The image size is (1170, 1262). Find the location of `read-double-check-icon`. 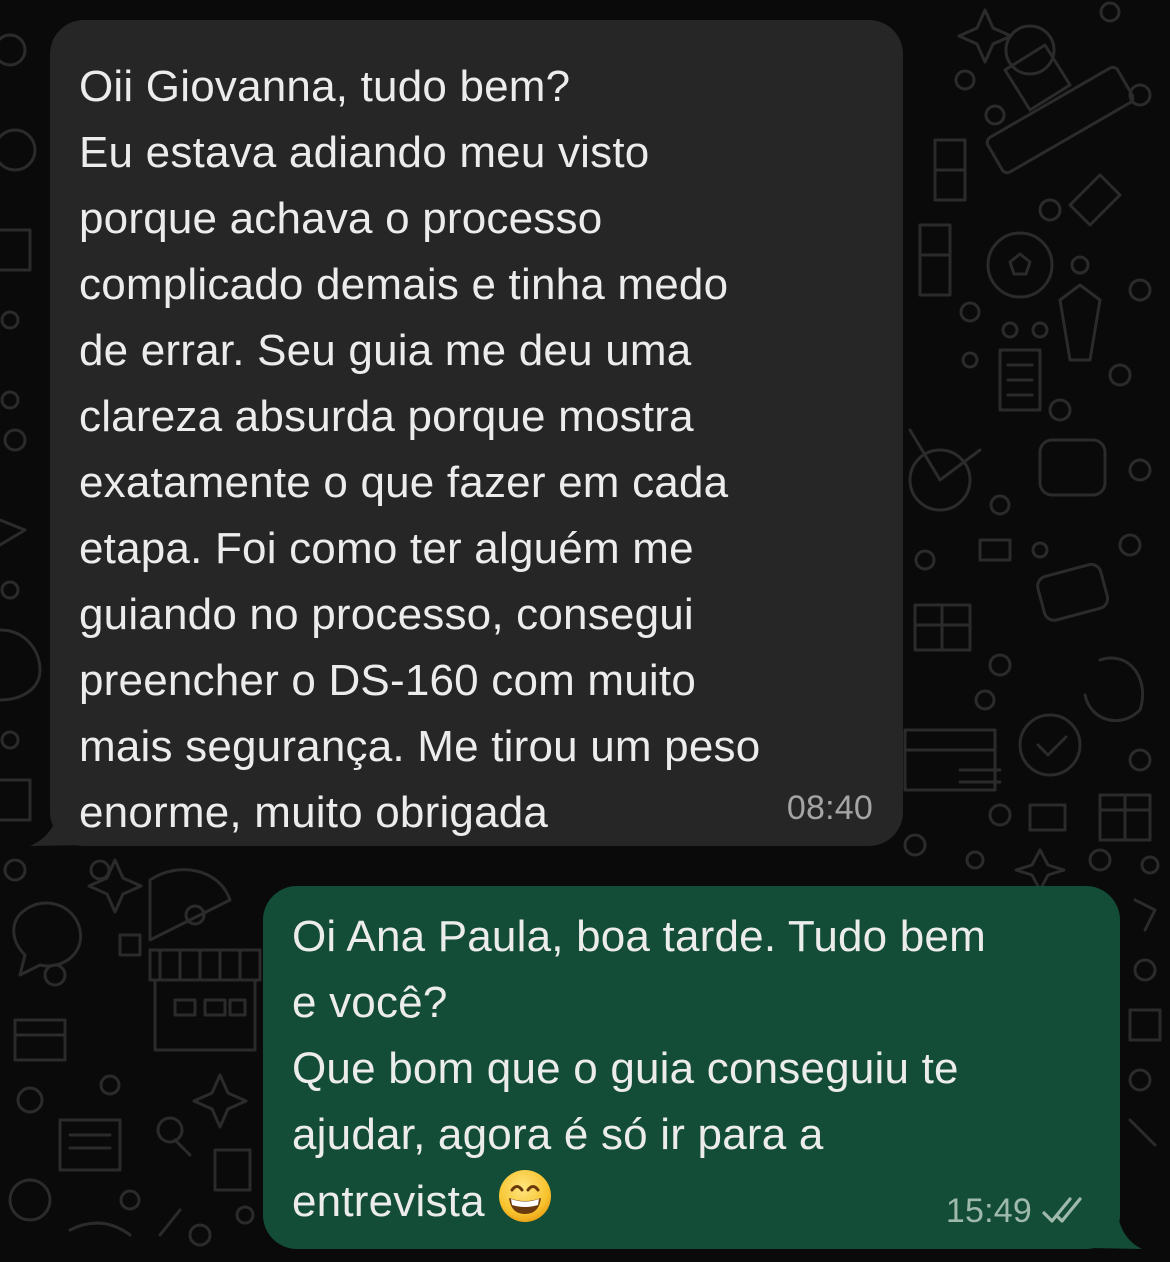

read-double-check-icon is located at coordinates (1062, 1210).